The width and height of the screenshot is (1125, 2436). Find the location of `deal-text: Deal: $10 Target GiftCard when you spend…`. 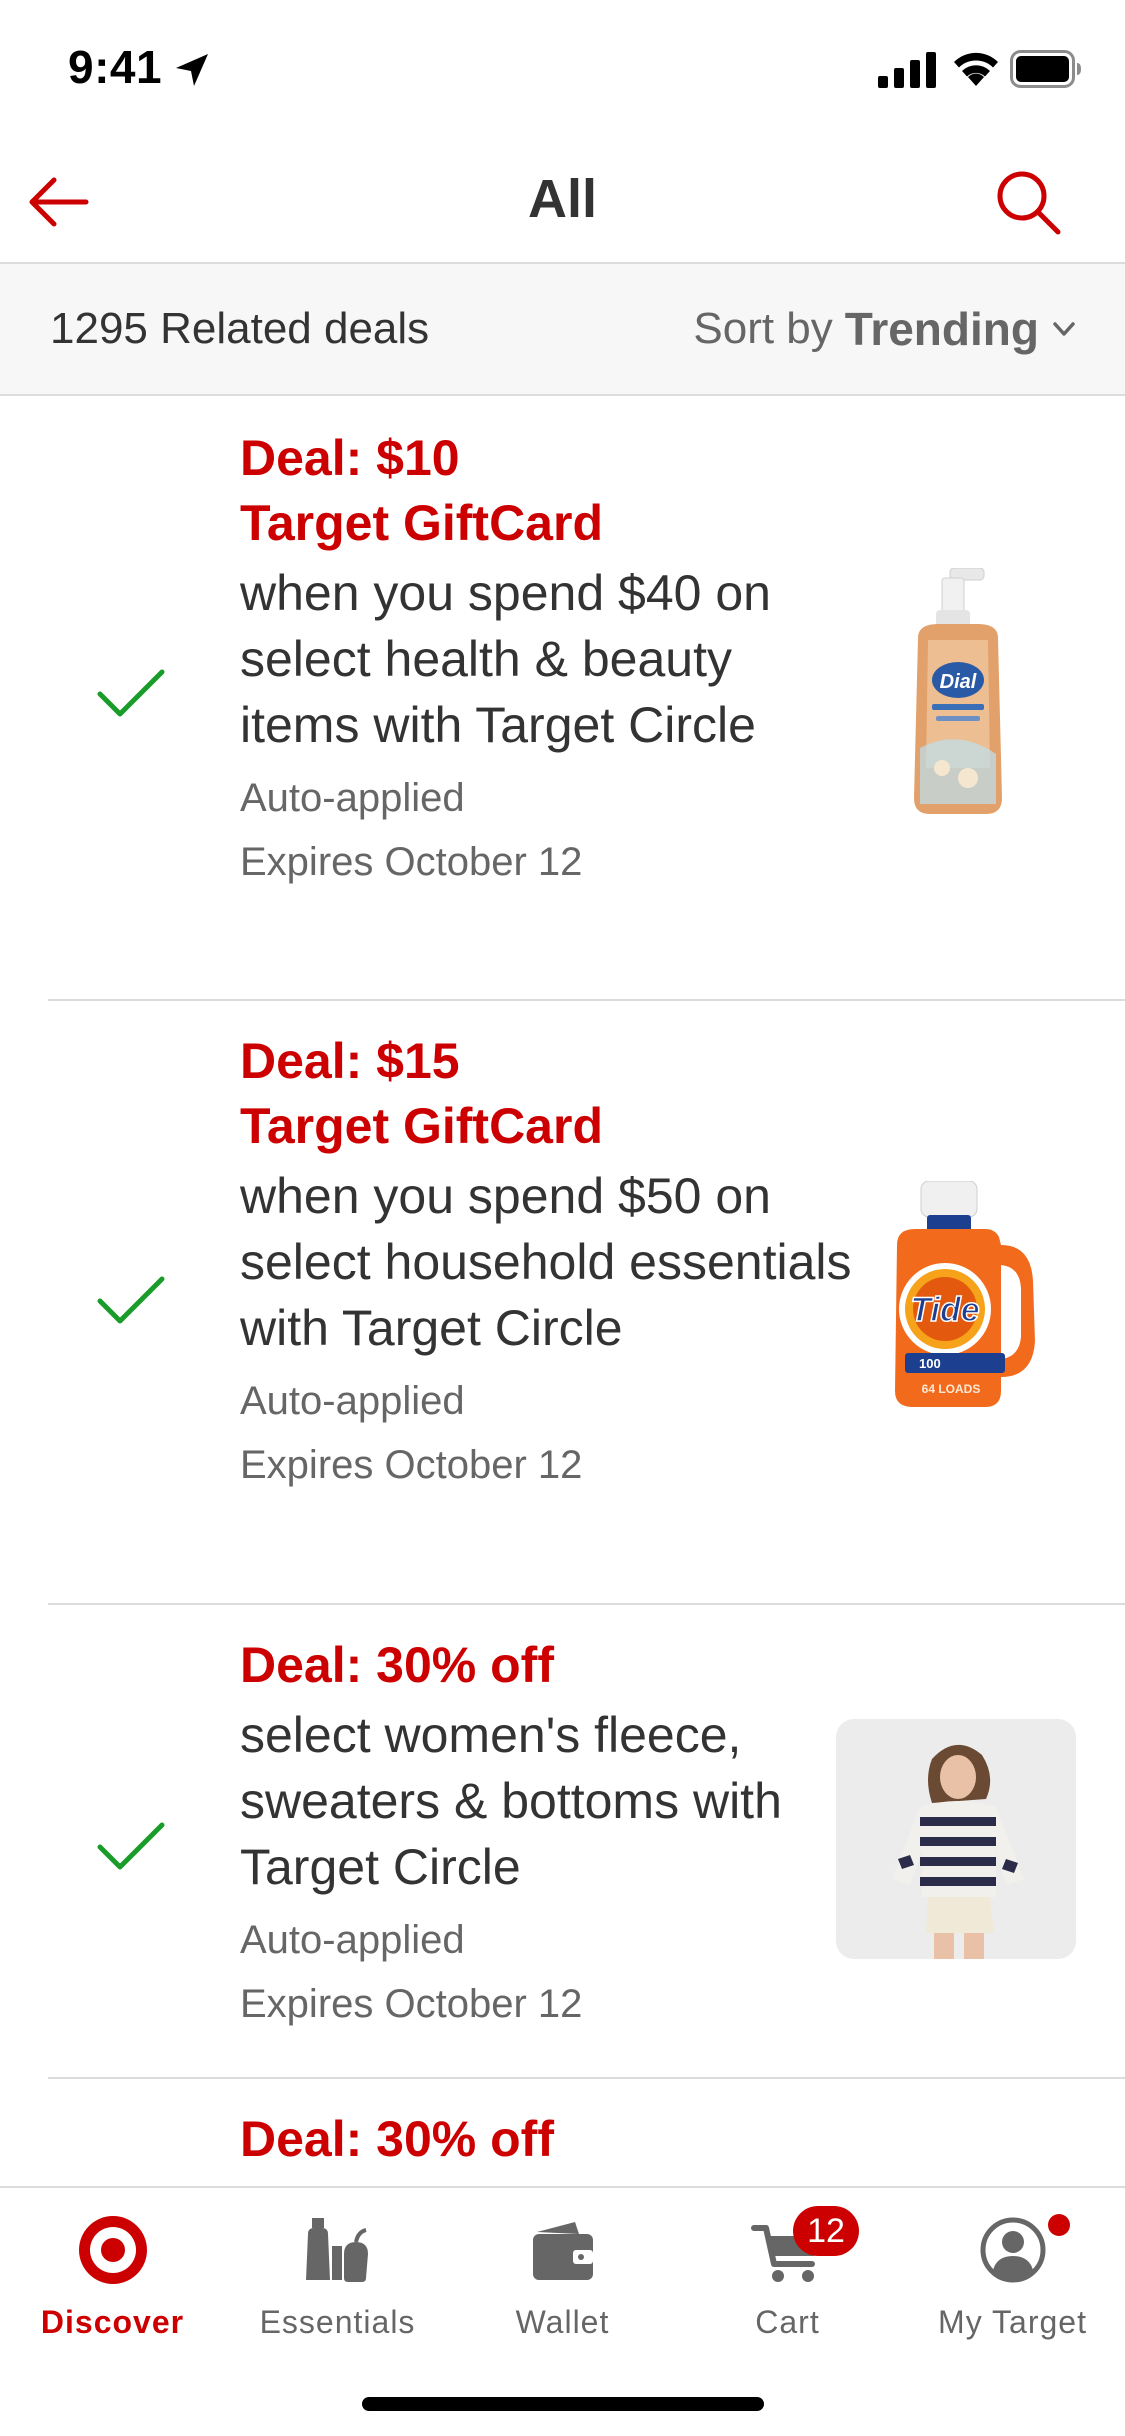

deal-text: Deal: $10 Target GiftCard when you spend… is located at coordinates (550, 660).